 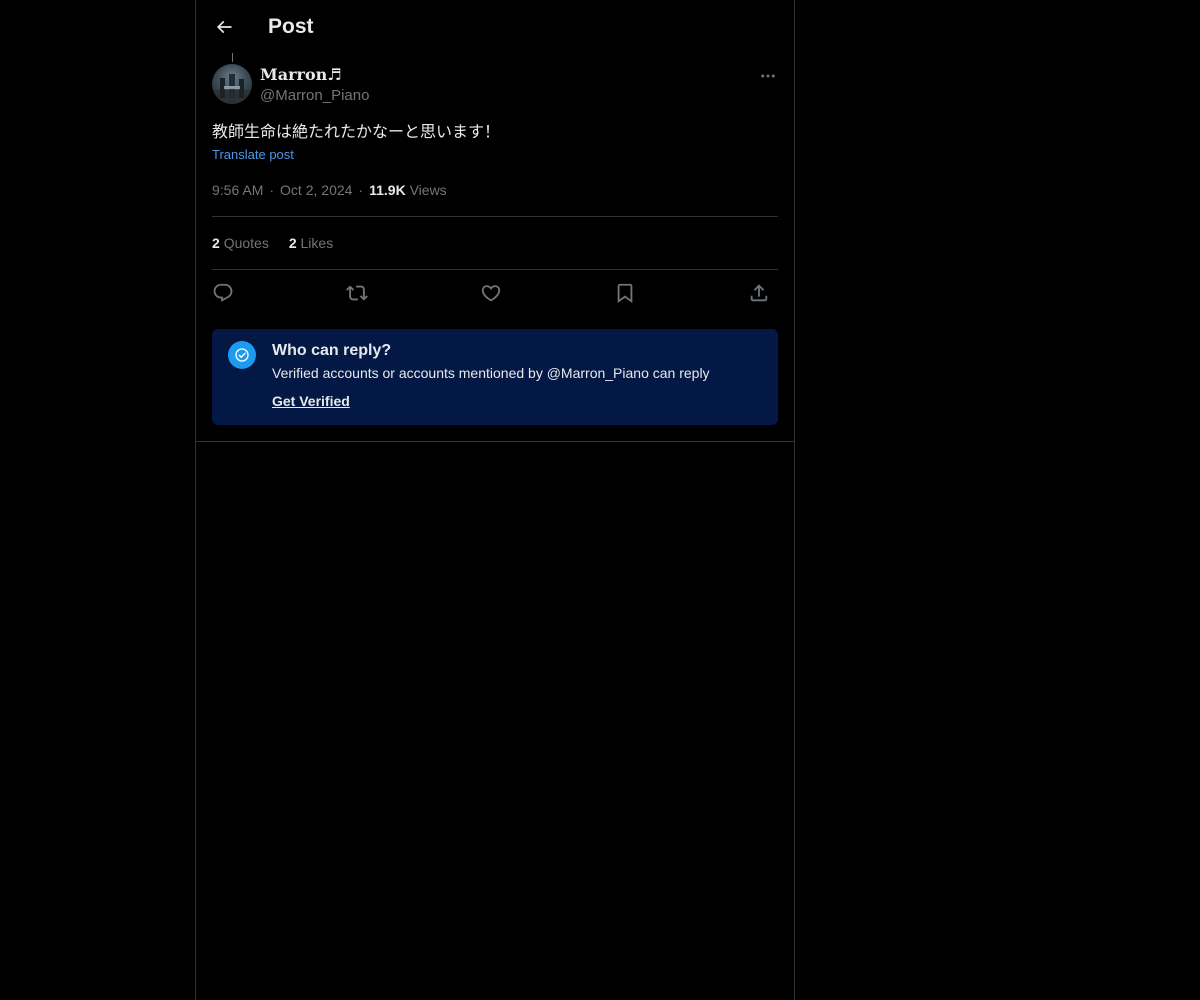 I want to click on post-time: 9:56 AM, so click(x=237, y=190).